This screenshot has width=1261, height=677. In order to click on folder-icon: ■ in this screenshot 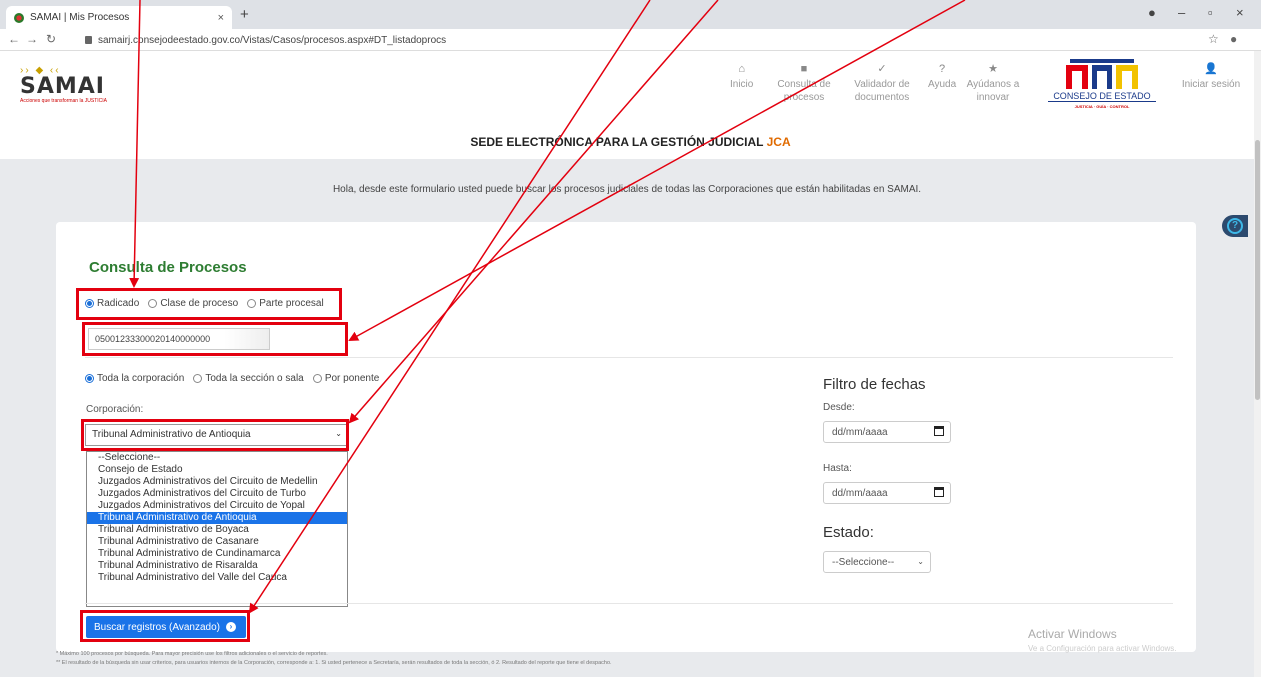, I will do `click(804, 69)`.